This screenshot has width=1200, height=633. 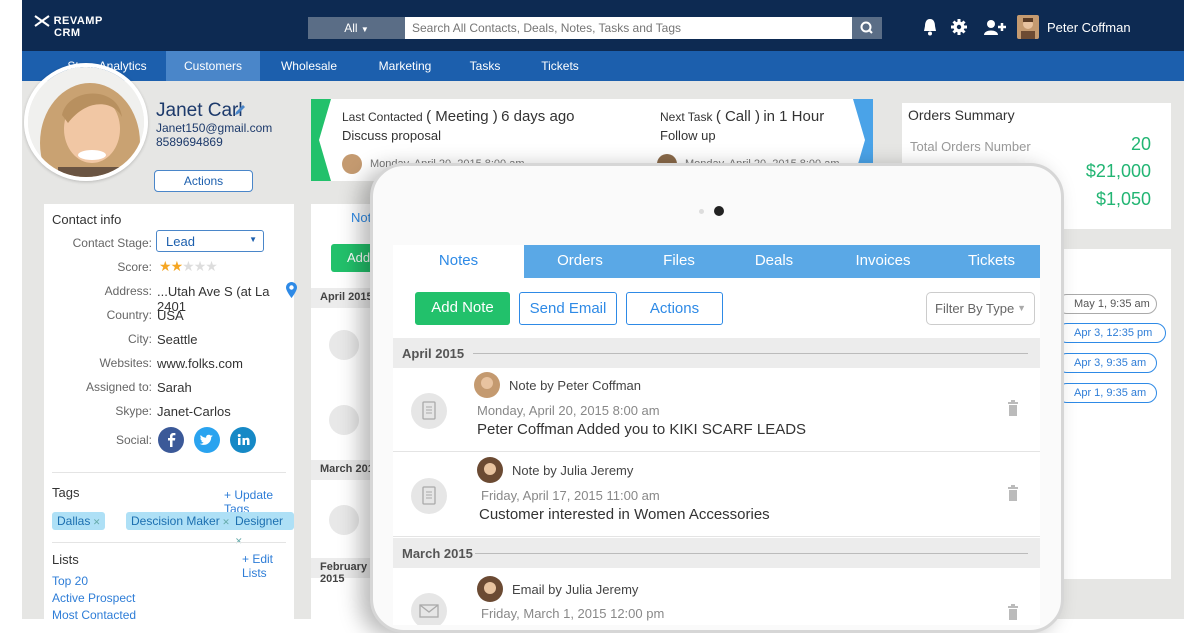 What do you see at coordinates (42, 21) in the screenshot?
I see `logo-icon` at bounding box center [42, 21].